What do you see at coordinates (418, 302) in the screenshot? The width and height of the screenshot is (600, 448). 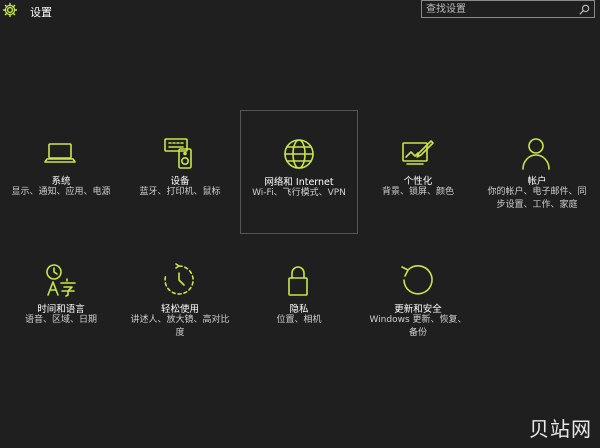 I see `tile-update-security: 更新和安全 Windows 更新、恢复、备份` at bounding box center [418, 302].